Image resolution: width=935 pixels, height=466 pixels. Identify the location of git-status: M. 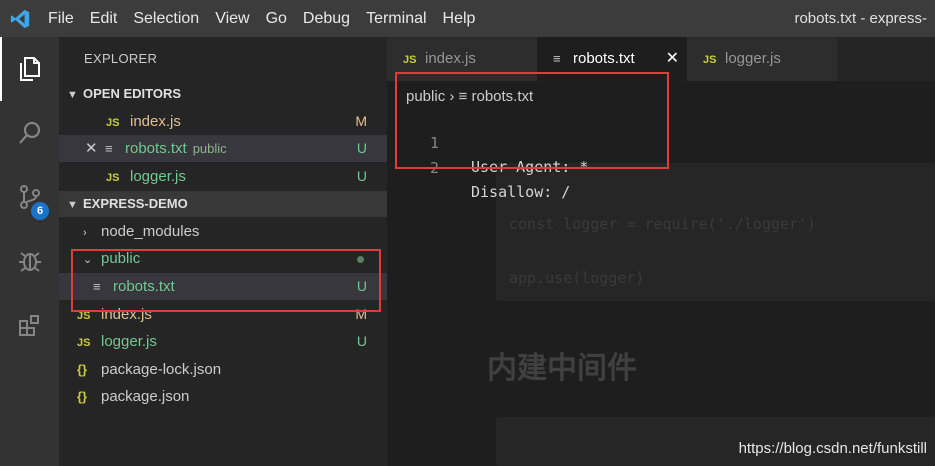
(361, 121).